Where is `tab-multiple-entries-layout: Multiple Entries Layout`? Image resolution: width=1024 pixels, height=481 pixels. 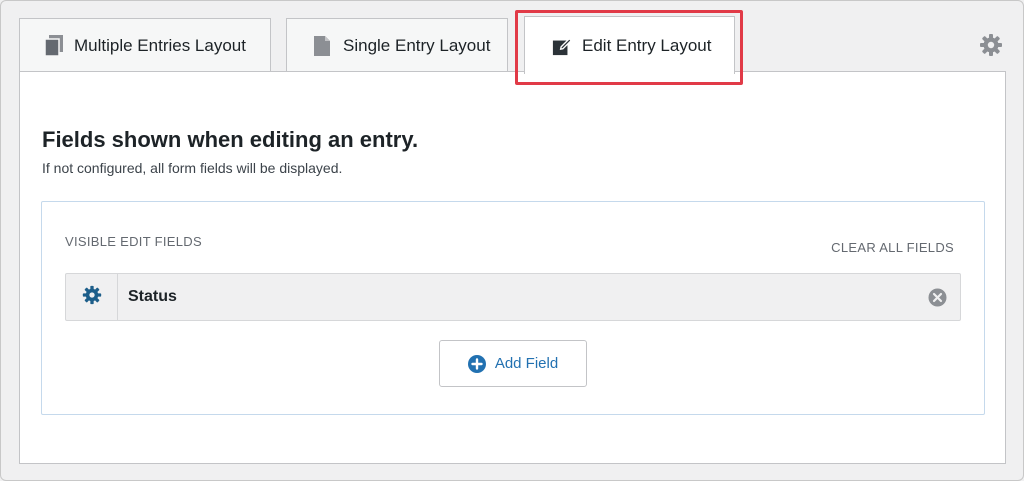
tab-multiple-entries-layout: Multiple Entries Layout is located at coordinates (145, 45).